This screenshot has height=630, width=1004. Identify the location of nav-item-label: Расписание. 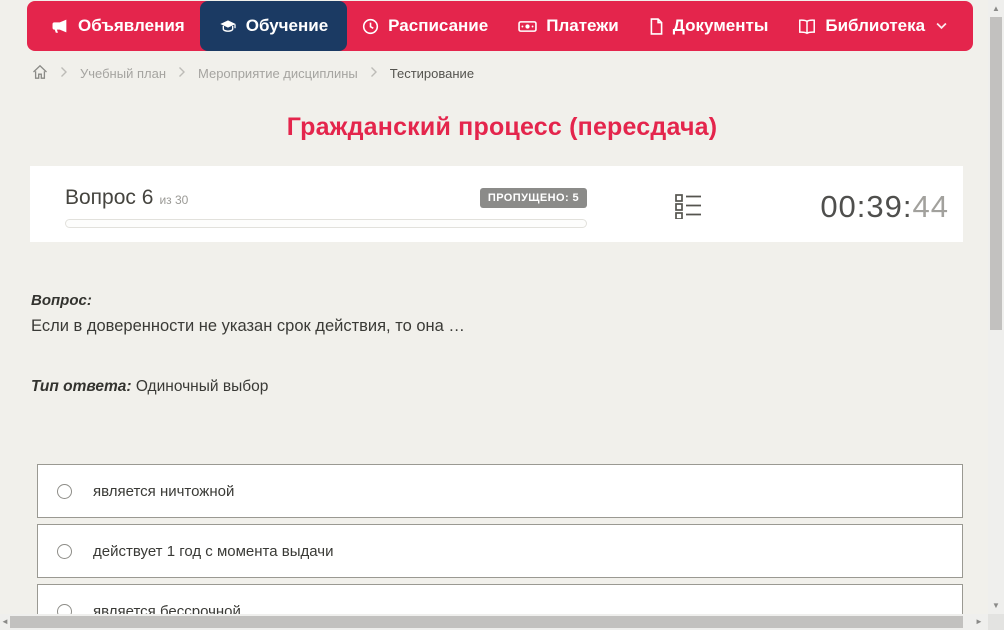
(438, 25).